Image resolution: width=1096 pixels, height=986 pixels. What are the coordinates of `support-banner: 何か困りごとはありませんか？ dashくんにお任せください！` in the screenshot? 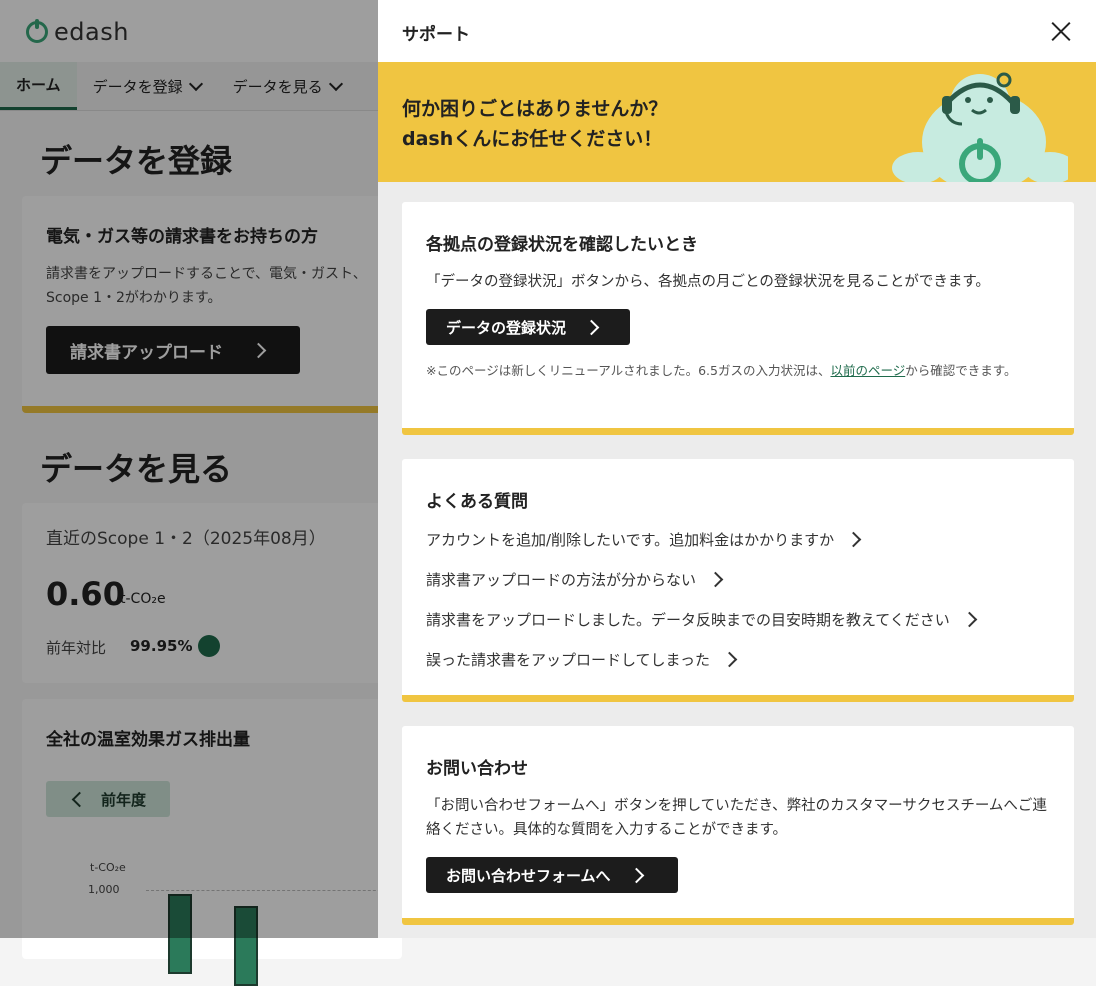 It's located at (737, 122).